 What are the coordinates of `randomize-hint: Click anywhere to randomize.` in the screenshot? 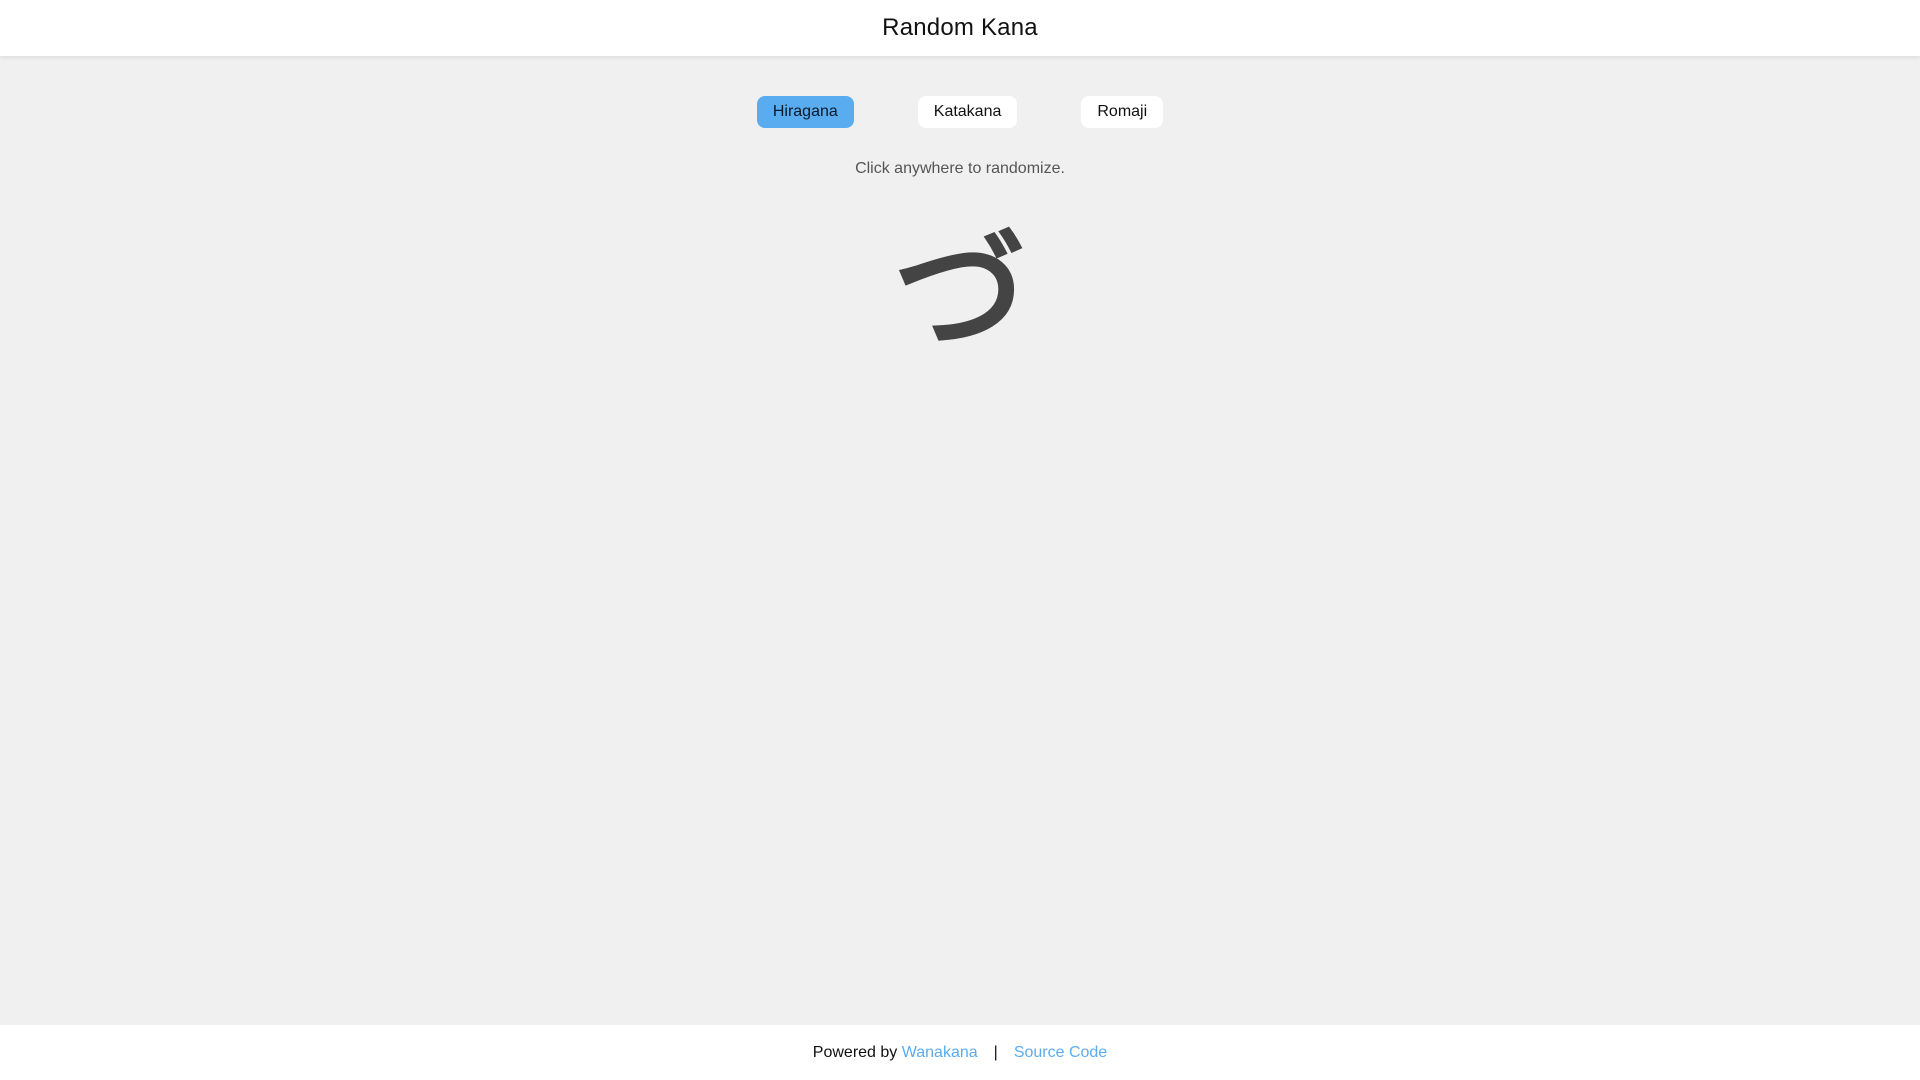 It's located at (960, 168).